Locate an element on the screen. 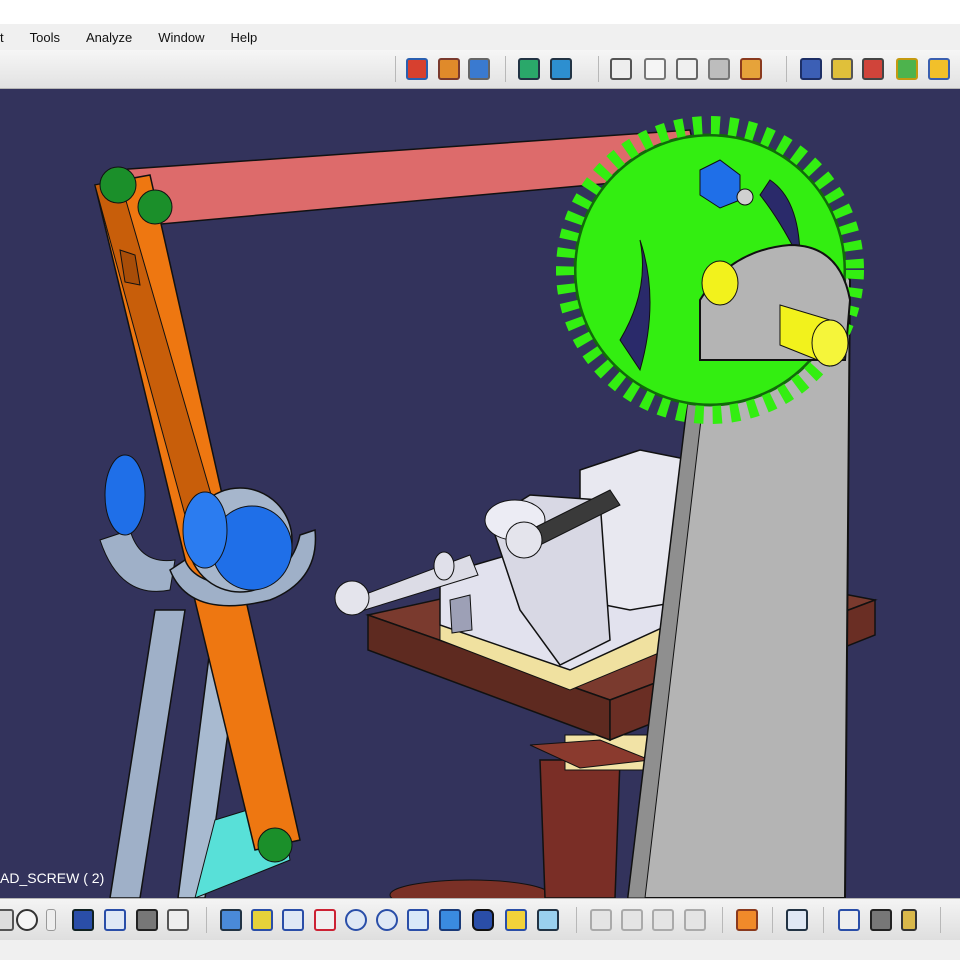 This screenshot has width=960, height=960. battery-icon is located at coordinates (909, 920).